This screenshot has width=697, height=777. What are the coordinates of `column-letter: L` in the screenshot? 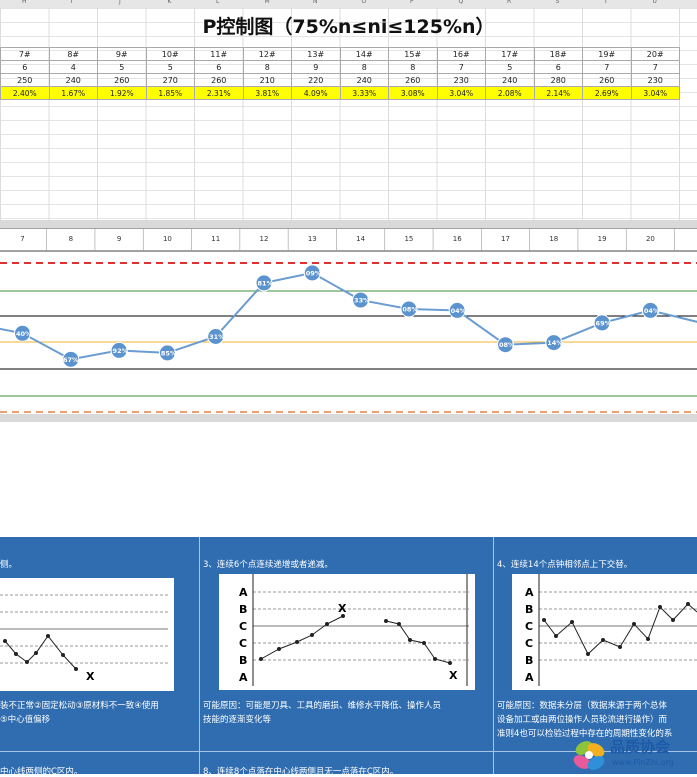 It's located at (217, 2).